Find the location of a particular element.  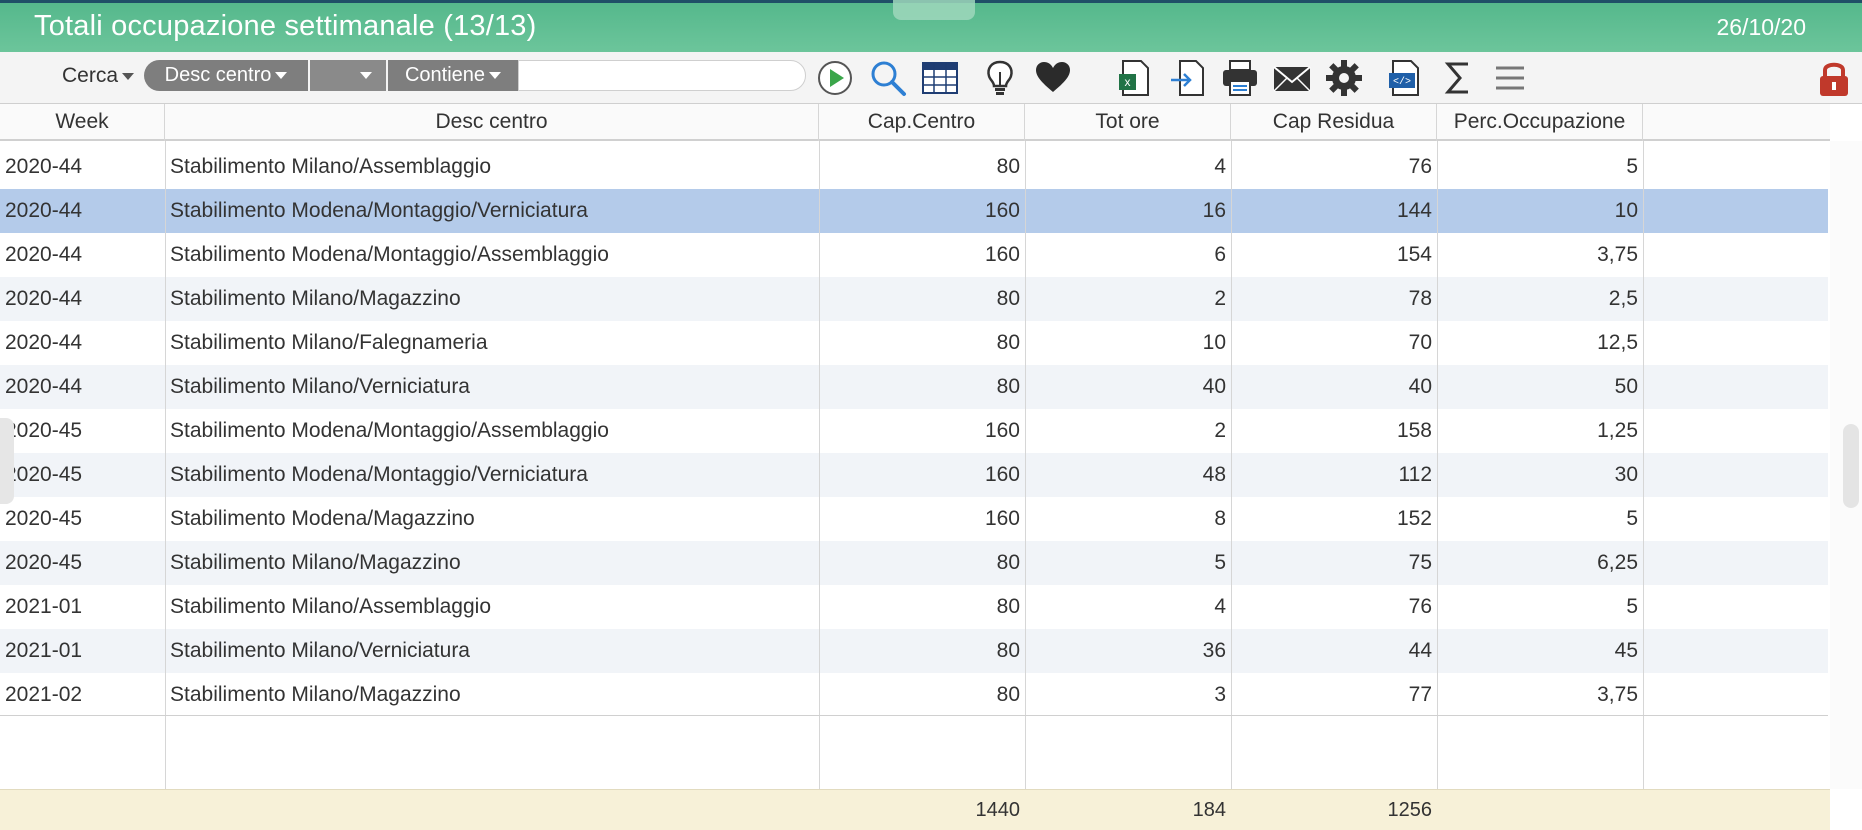

mail-icon is located at coordinates (1292, 78).